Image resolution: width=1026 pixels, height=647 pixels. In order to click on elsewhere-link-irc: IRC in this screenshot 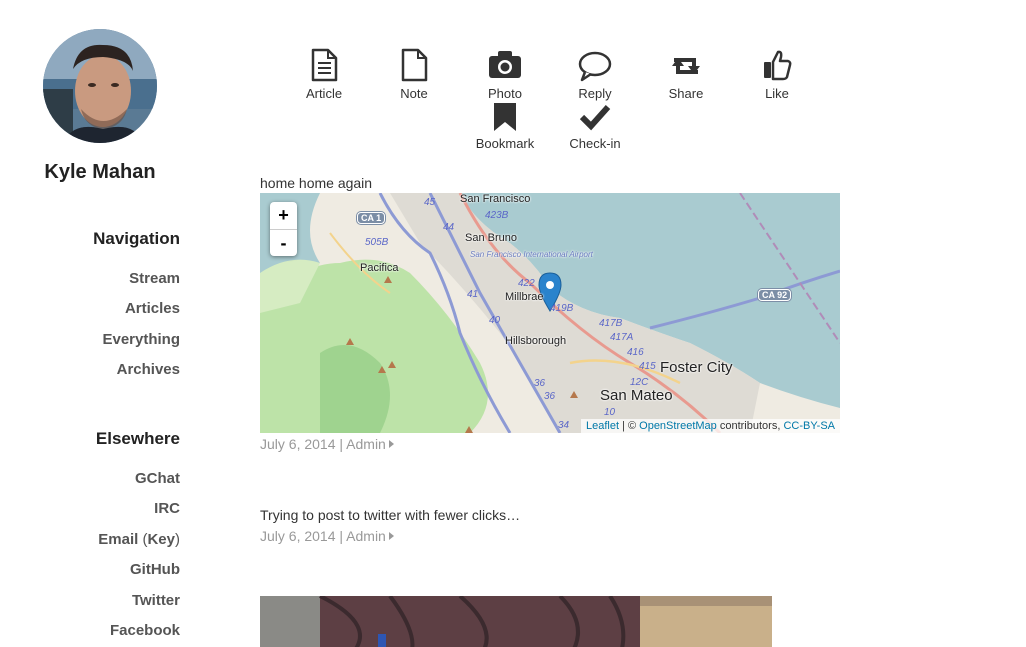, I will do `click(90, 508)`.